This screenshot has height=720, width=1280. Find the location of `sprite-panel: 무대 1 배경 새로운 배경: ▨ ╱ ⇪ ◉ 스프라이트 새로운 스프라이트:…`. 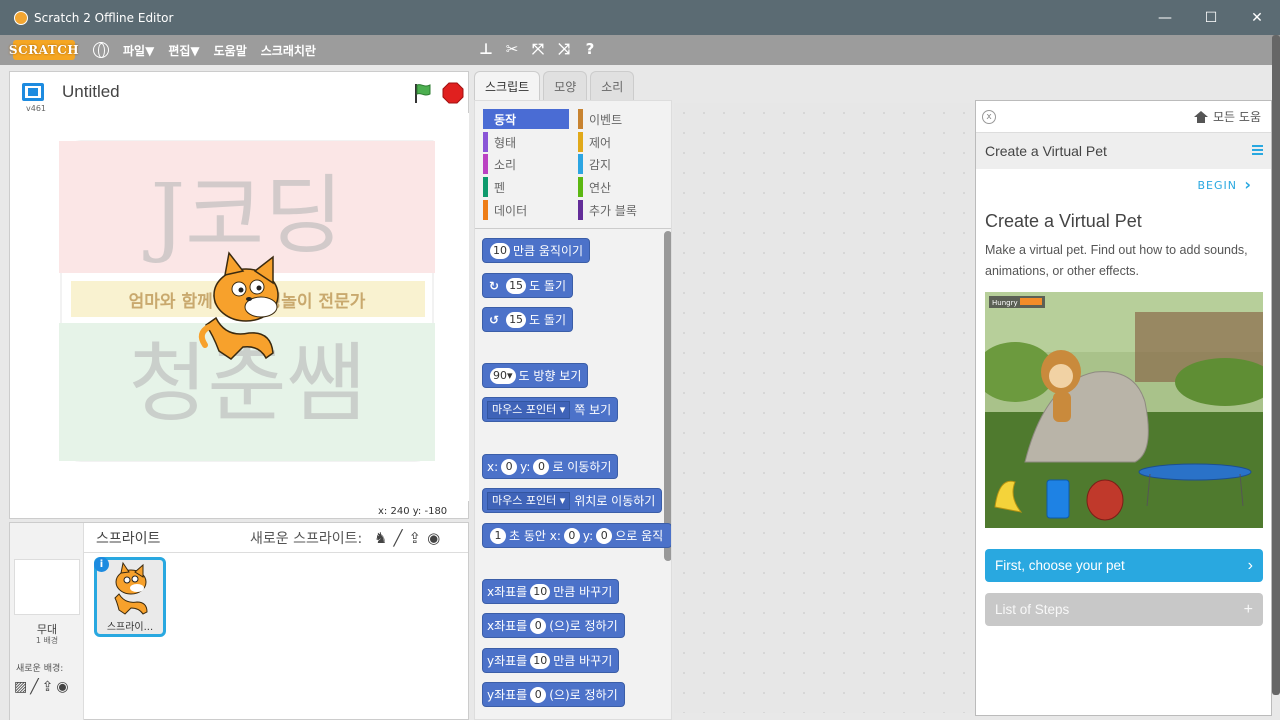

sprite-panel: 무대 1 배경 새로운 배경: ▨ ╱ ⇪ ◉ 스프라이트 새로운 스프라이트:… is located at coordinates (239, 621).